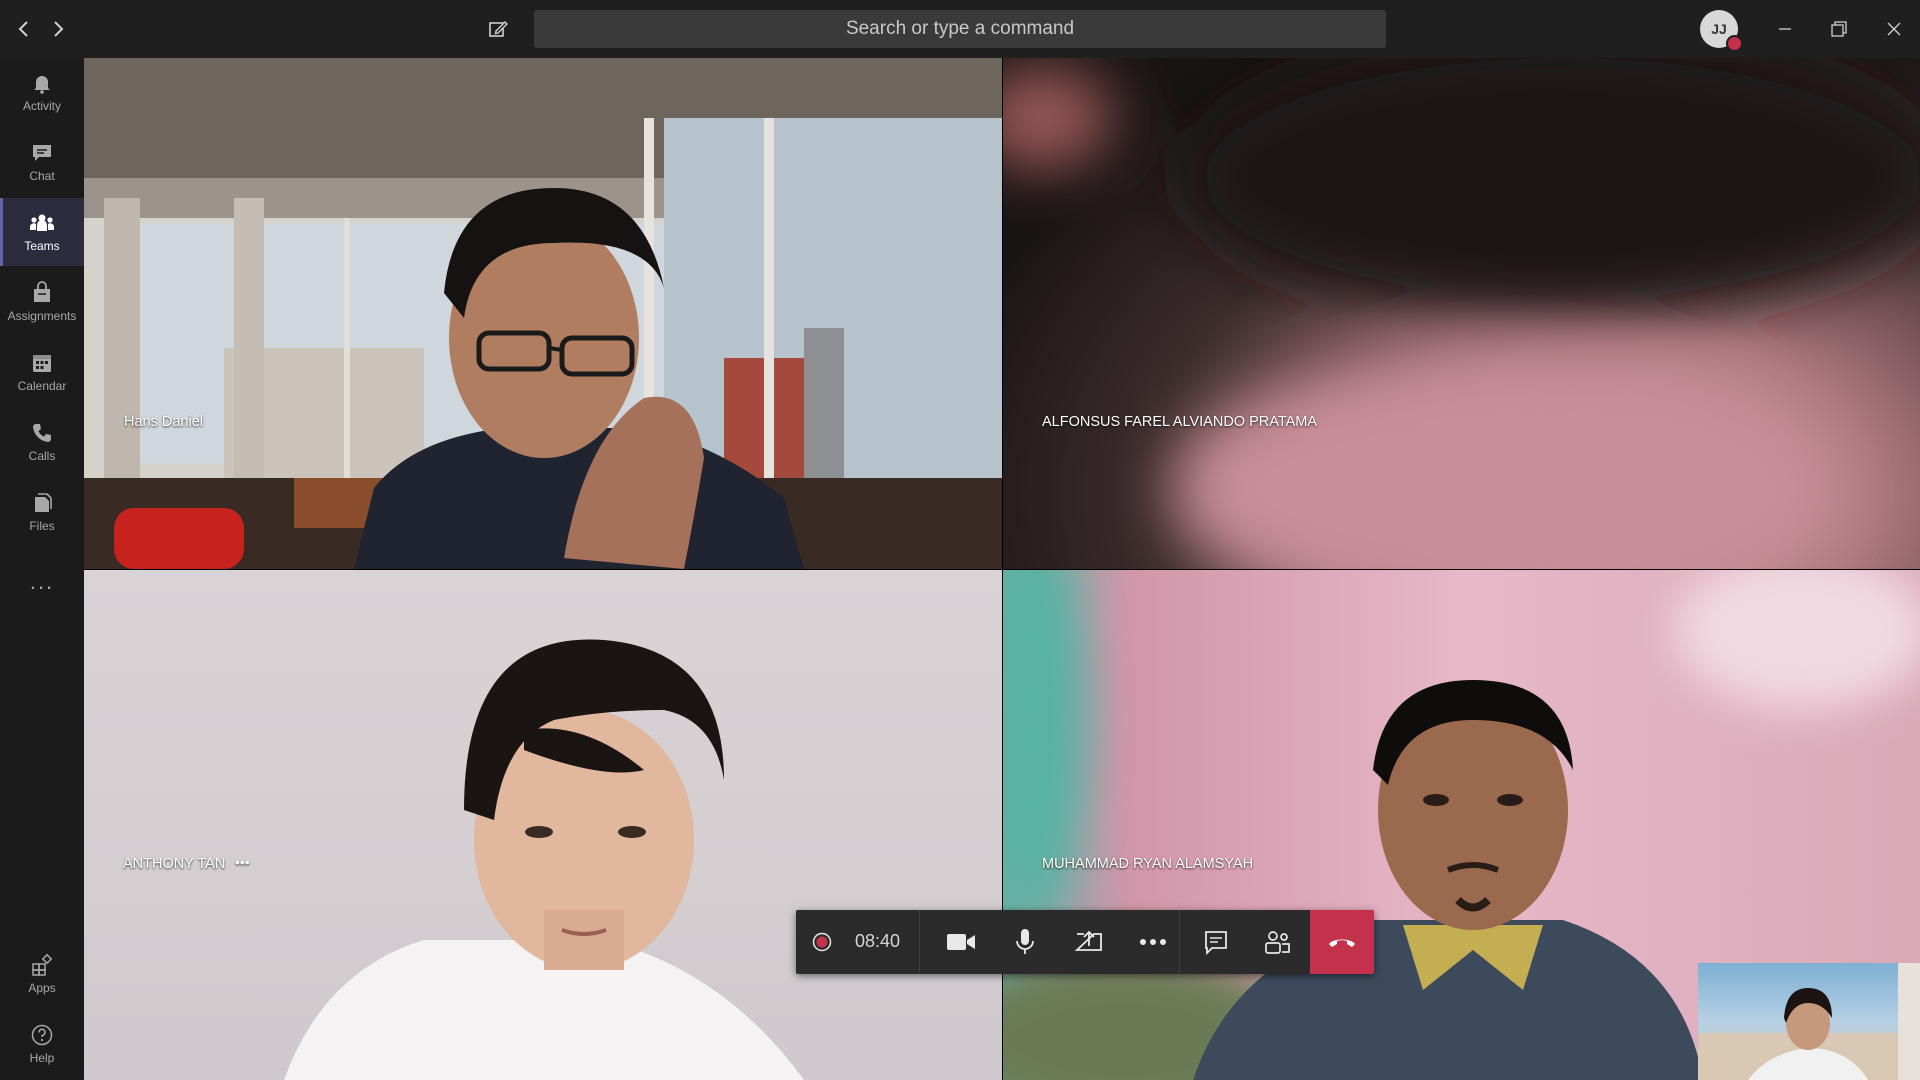  What do you see at coordinates (42, 964) in the screenshot?
I see `apps-icon` at bounding box center [42, 964].